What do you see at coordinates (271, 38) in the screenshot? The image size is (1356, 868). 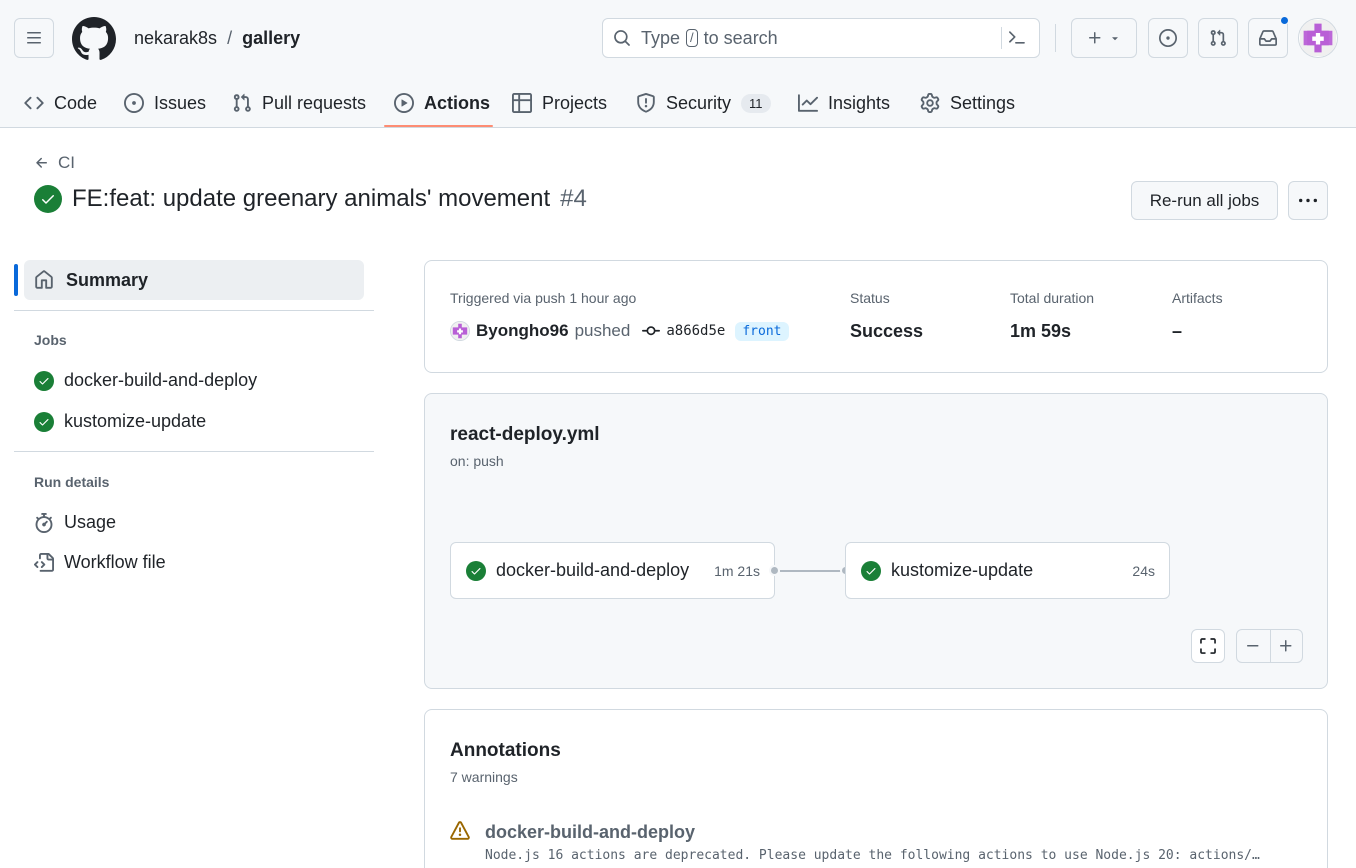 I see `repo-name-link: gallery` at bounding box center [271, 38].